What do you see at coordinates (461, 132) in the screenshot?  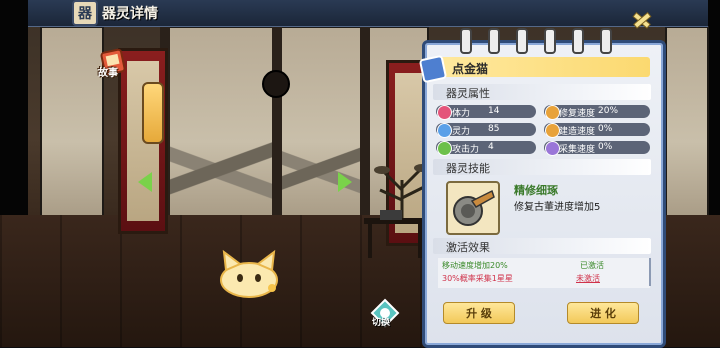 I see `stat-label: 灵力` at bounding box center [461, 132].